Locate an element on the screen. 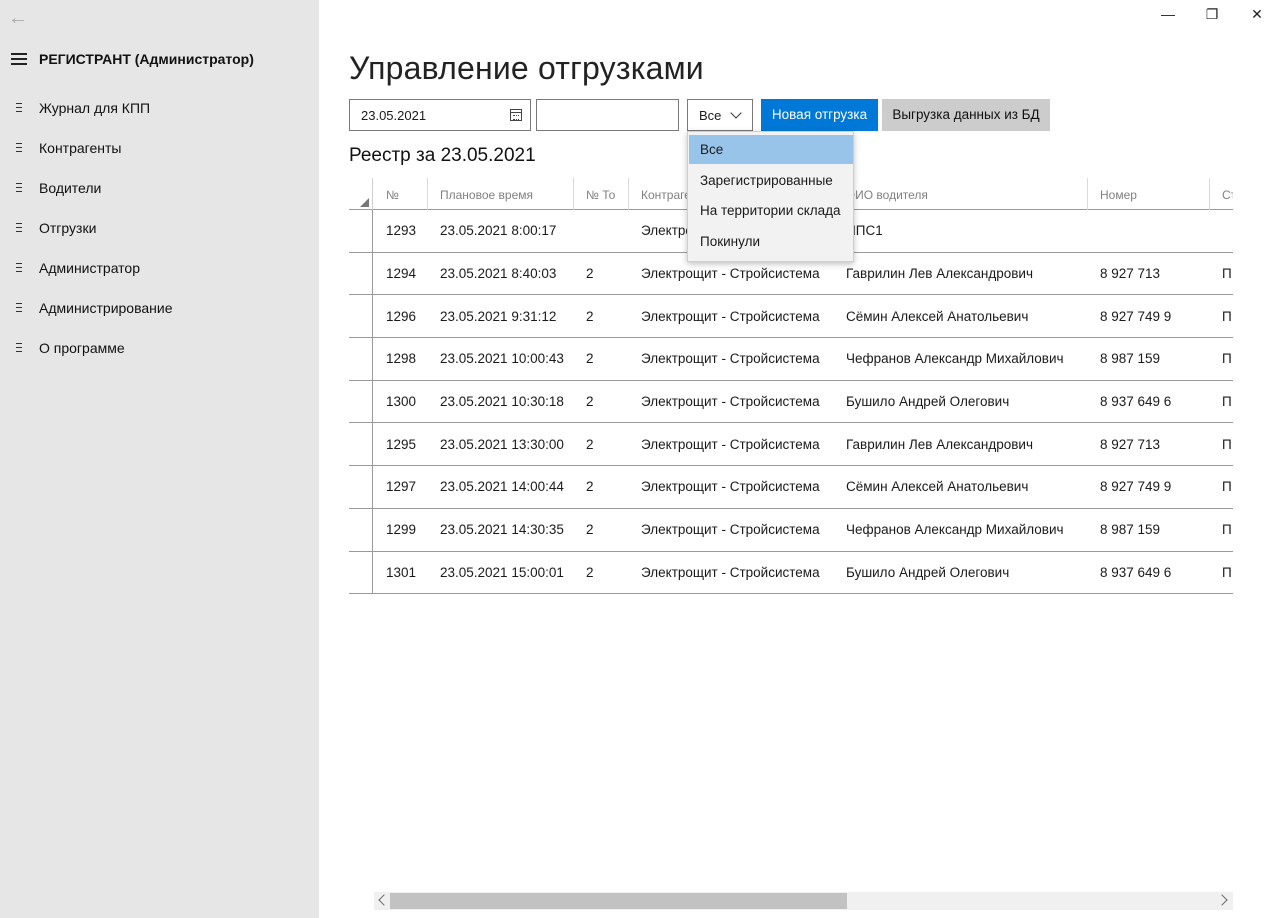 The height and width of the screenshot is (918, 1276). restore-icon: ❐ is located at coordinates (1212, 14).